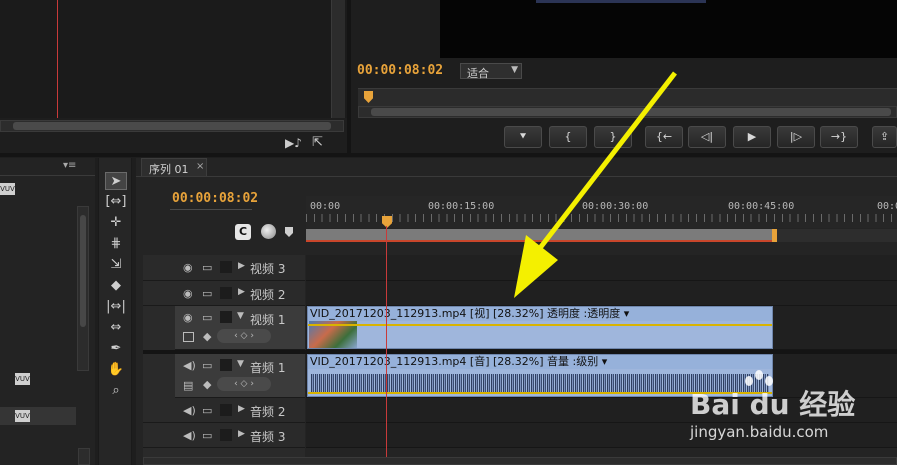 The image size is (897, 465). Describe the element at coordinates (268, 231) in the screenshot. I see `link-selection-icon` at that location.